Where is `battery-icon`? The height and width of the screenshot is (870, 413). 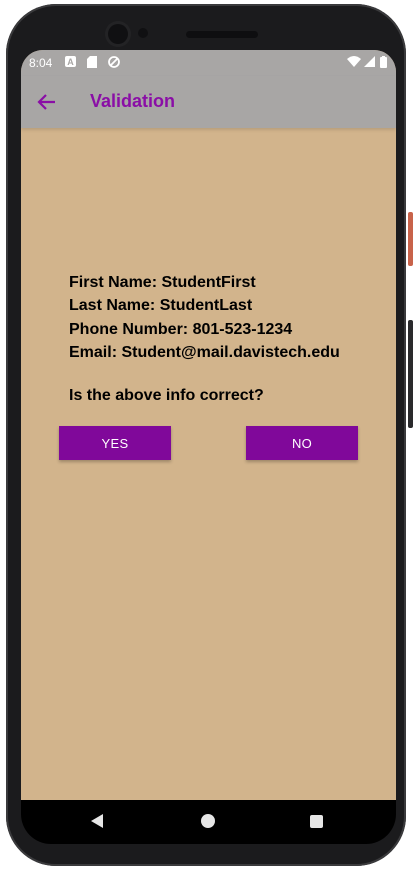
battery-icon is located at coordinates (383, 63).